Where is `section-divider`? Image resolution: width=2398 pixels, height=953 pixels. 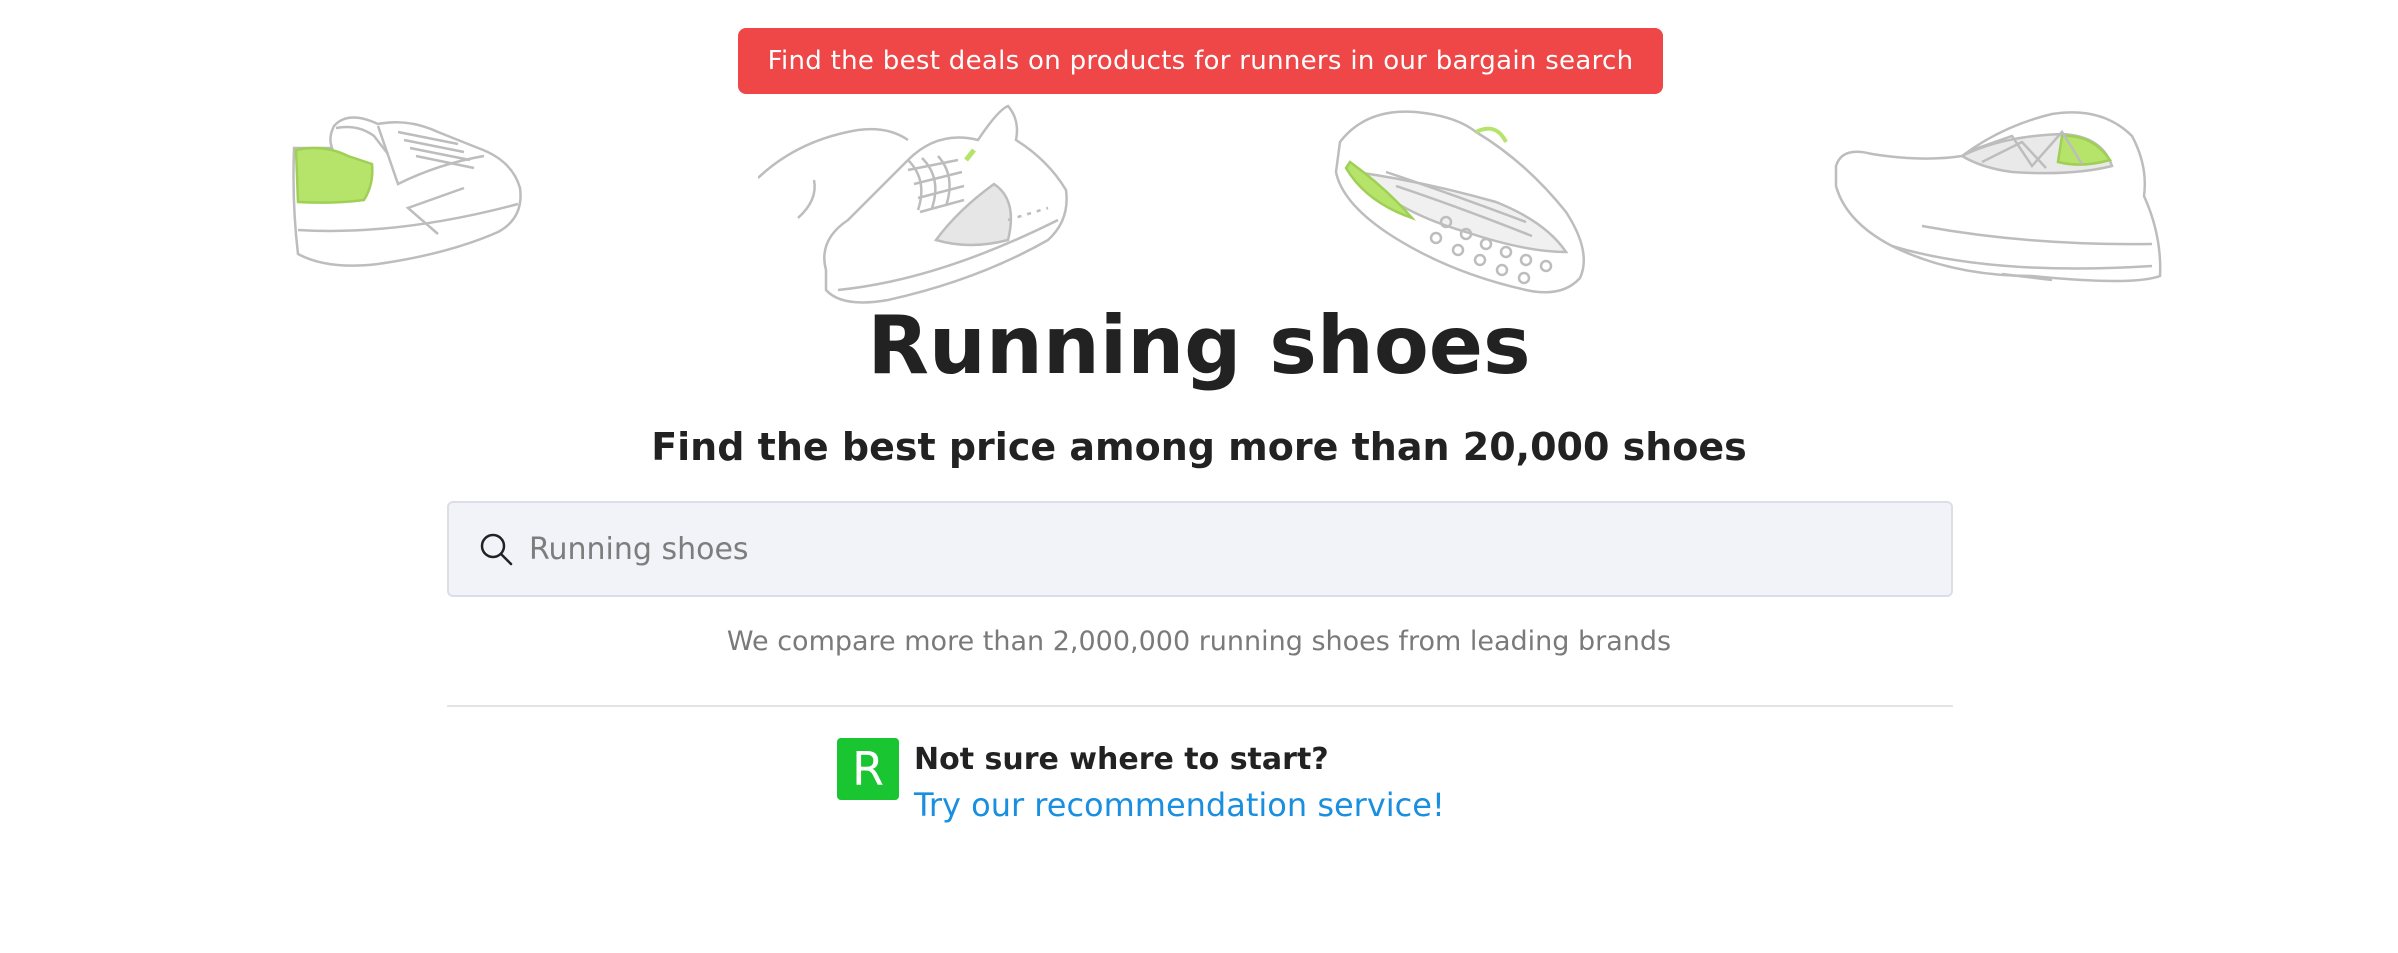
section-divider is located at coordinates (1200, 706).